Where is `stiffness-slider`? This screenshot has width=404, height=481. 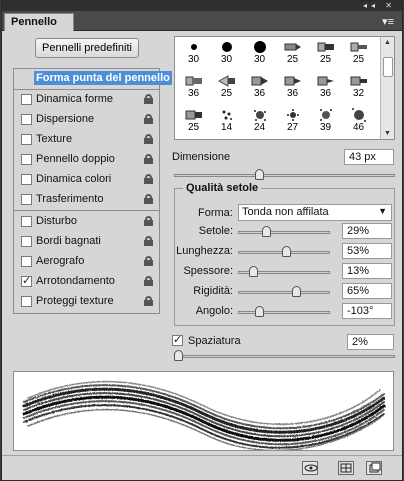
stiffness-slider is located at coordinates (284, 291).